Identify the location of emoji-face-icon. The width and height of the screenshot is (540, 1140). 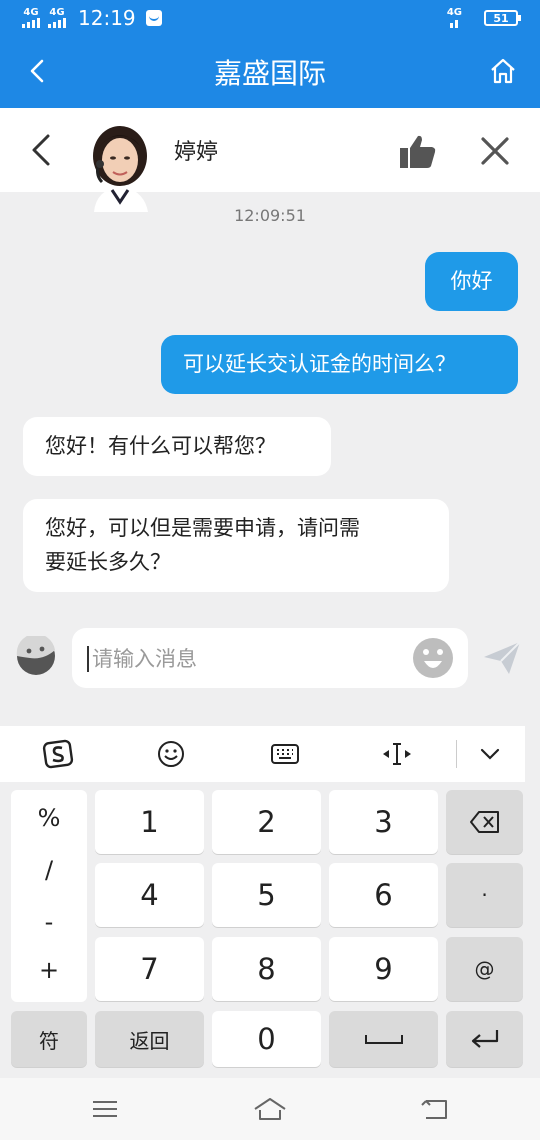
(433, 658).